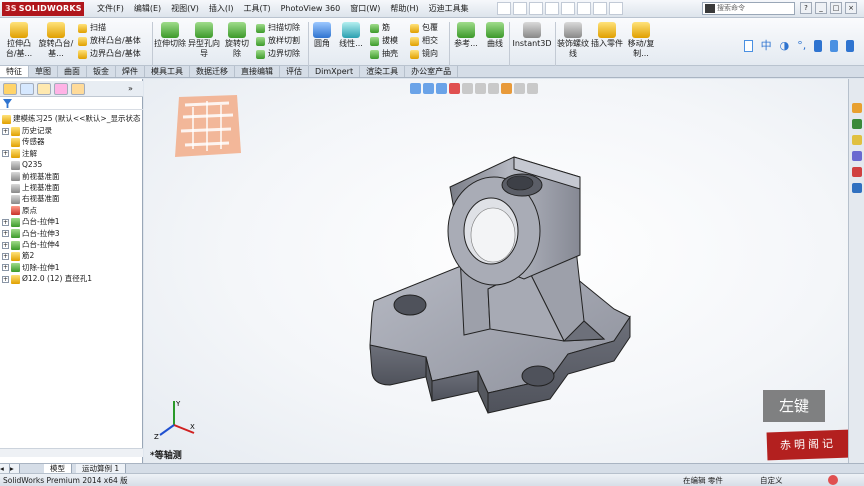  I want to click on curves-button: 曲线, so click(495, 35).